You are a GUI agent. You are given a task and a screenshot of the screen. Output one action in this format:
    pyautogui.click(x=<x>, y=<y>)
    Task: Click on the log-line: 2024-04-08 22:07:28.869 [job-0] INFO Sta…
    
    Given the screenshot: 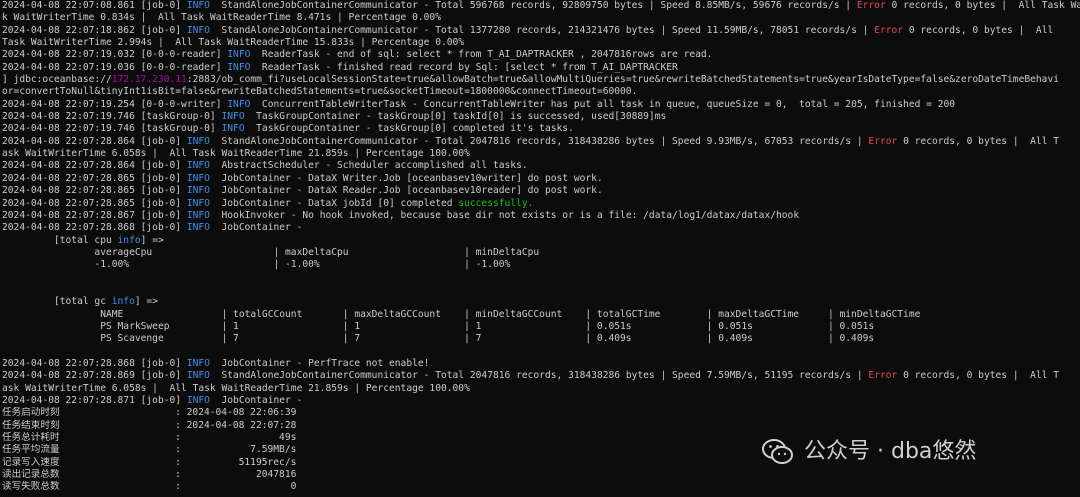 What is the action you would take?
    pyautogui.click(x=541, y=376)
    